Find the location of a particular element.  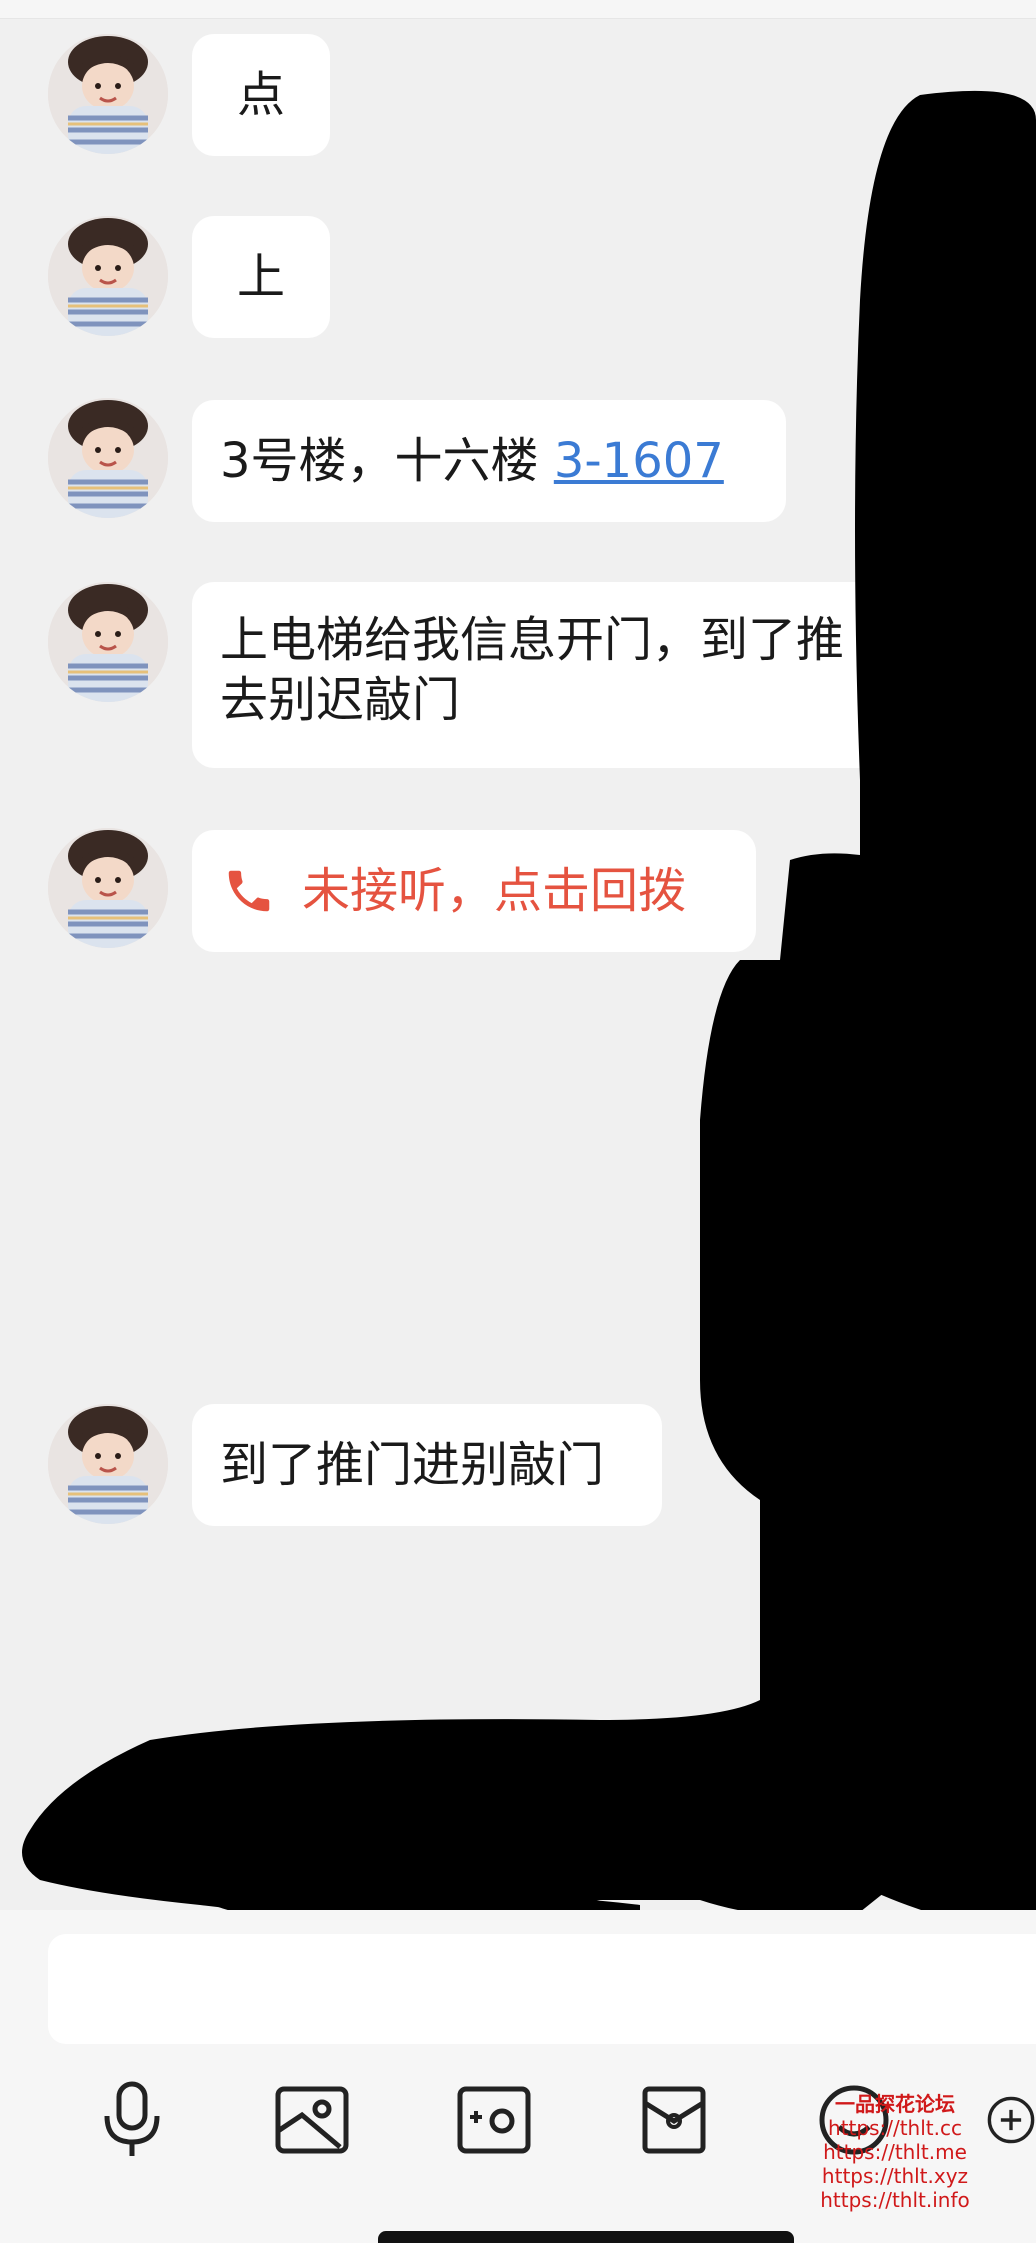

message-text: 上 is located at coordinates (260, 277).